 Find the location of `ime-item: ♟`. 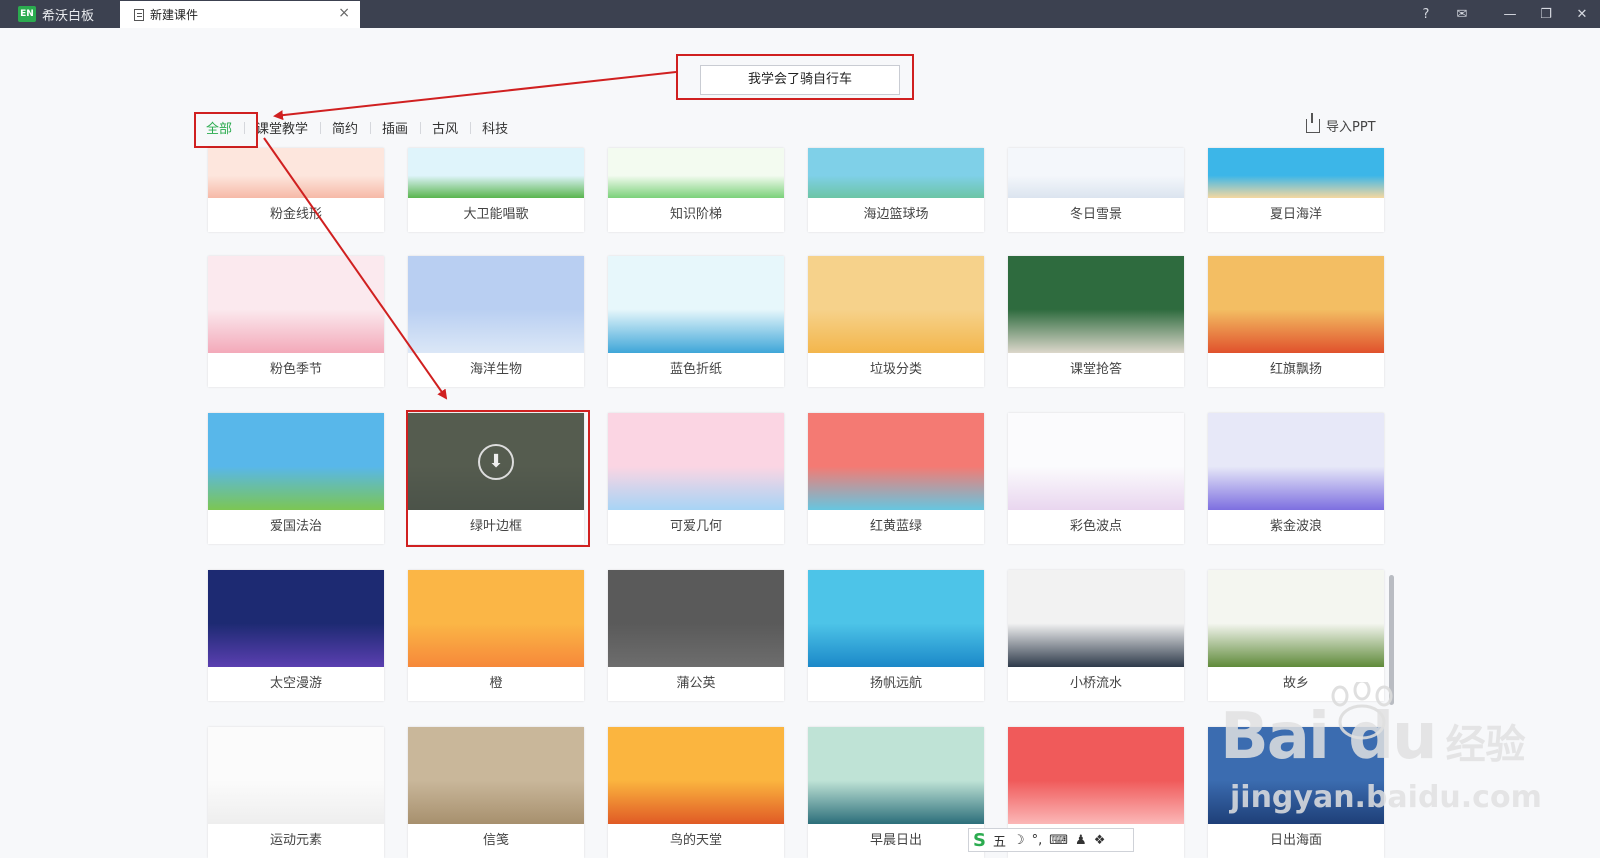

ime-item: ♟ is located at coordinates (1081, 840).